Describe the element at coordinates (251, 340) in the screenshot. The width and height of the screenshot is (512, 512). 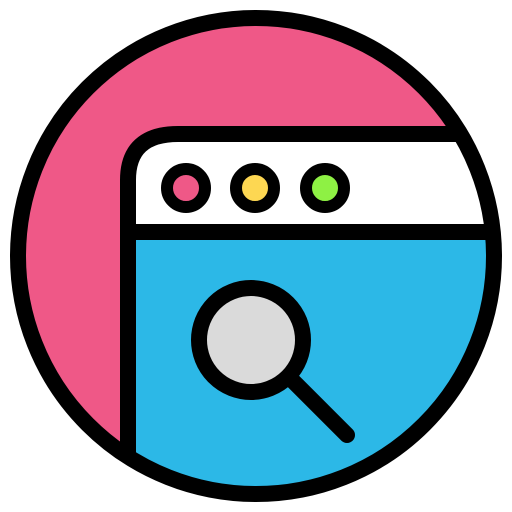
I see `magnifier-lens-icon` at that location.